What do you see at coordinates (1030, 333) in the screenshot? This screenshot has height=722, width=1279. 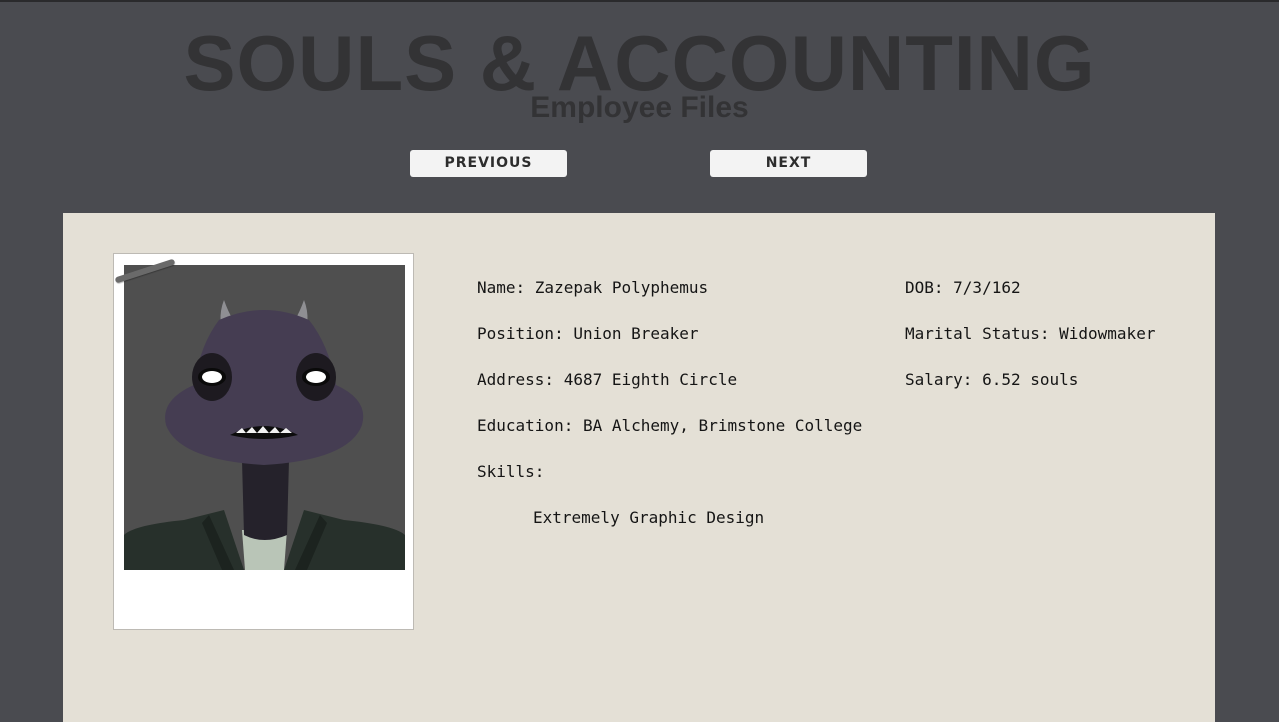 I see `employee-marital-status: Marital Status: Widowmaker` at bounding box center [1030, 333].